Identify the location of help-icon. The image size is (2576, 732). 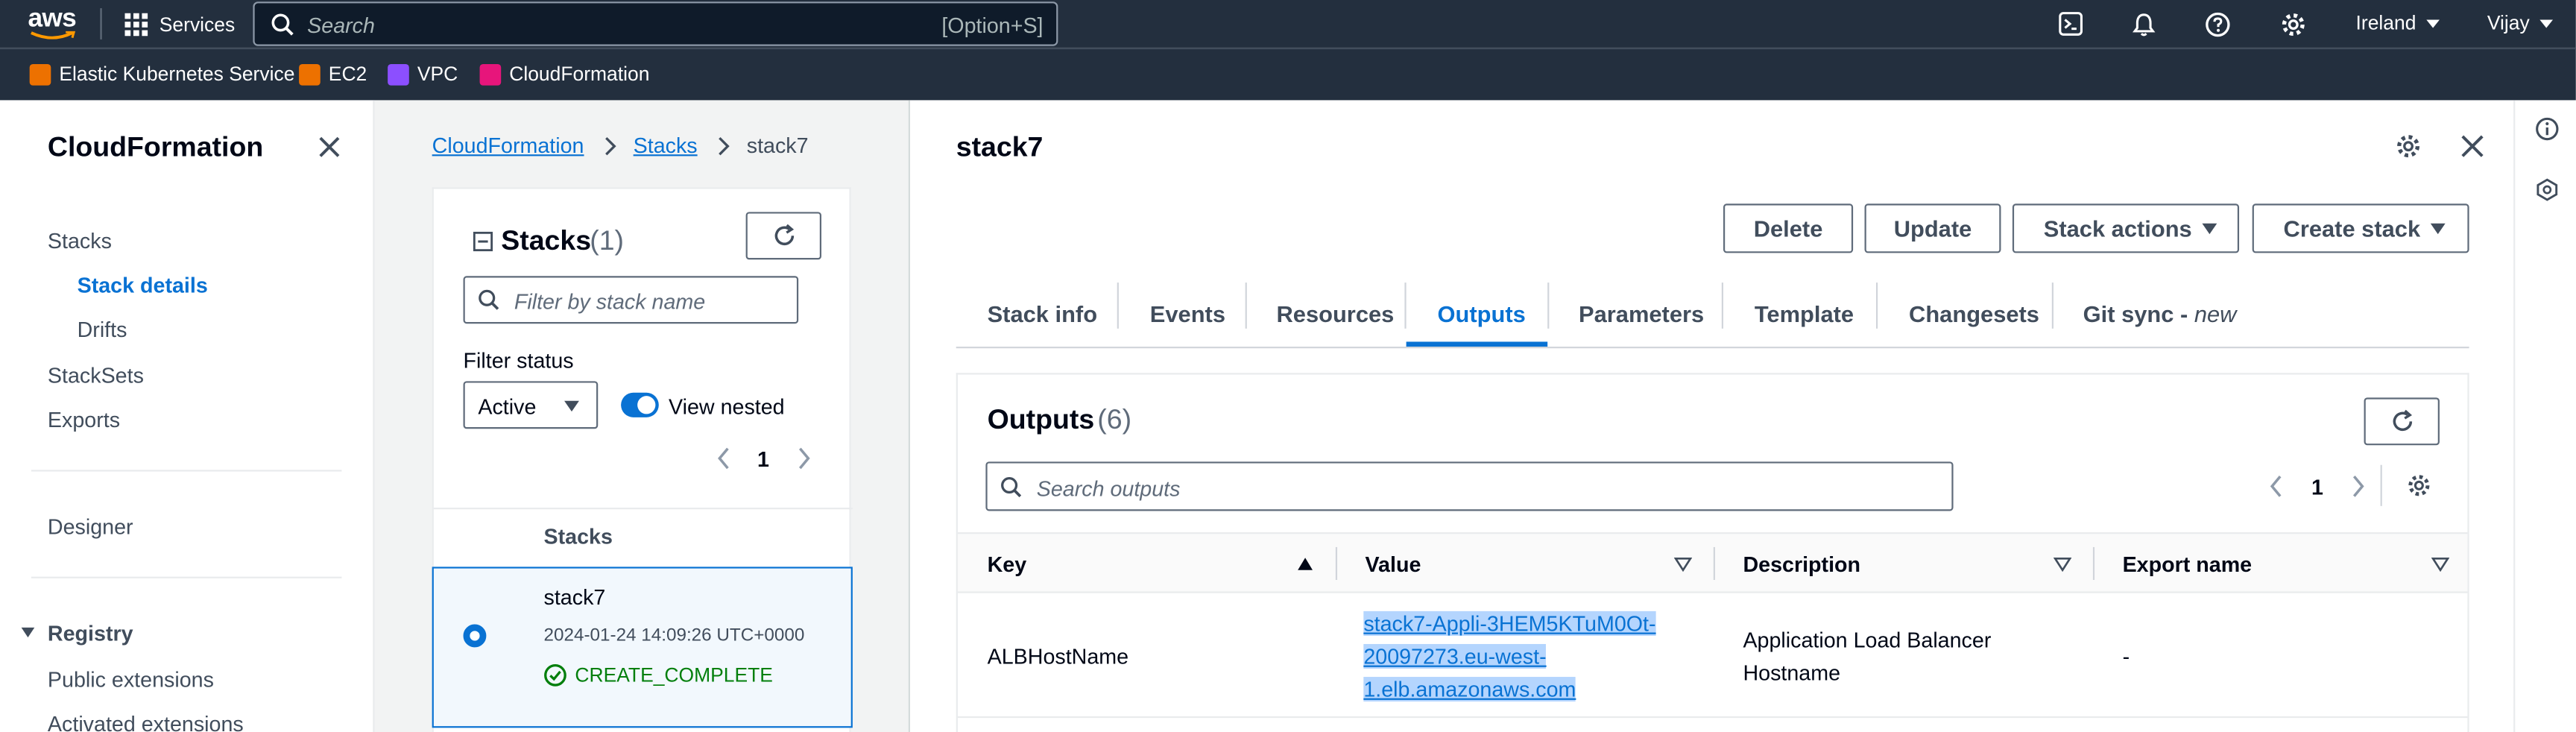
(2218, 24).